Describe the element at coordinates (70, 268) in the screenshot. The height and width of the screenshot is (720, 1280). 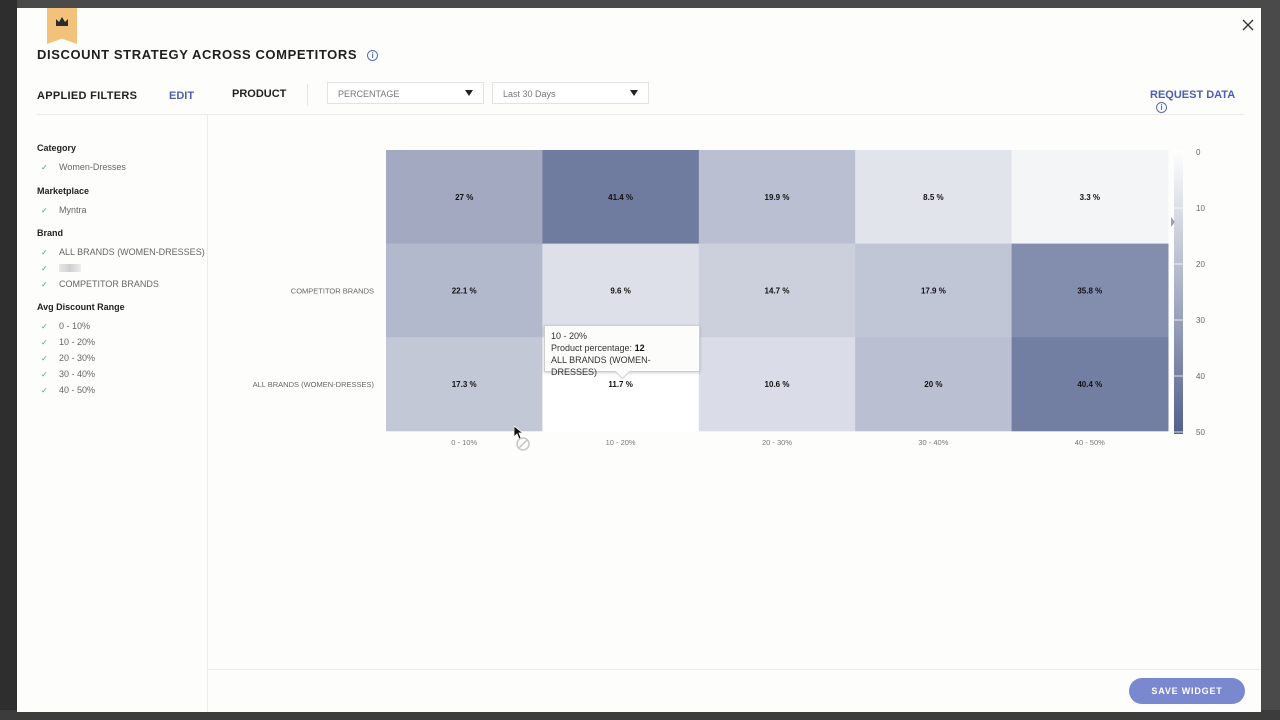
I see `redacted-brand-chip` at that location.